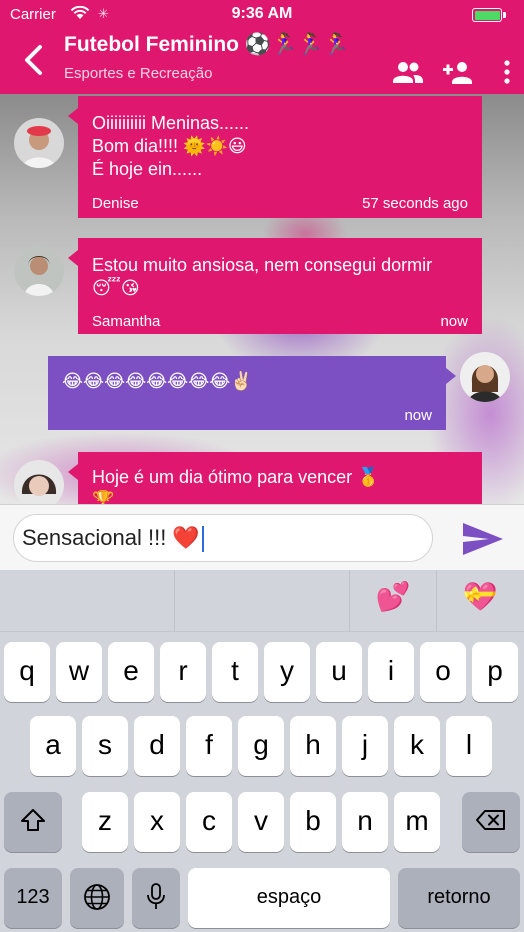  What do you see at coordinates (223, 538) in the screenshot?
I see `message-input: Sensacional !!! ❤️` at bounding box center [223, 538].